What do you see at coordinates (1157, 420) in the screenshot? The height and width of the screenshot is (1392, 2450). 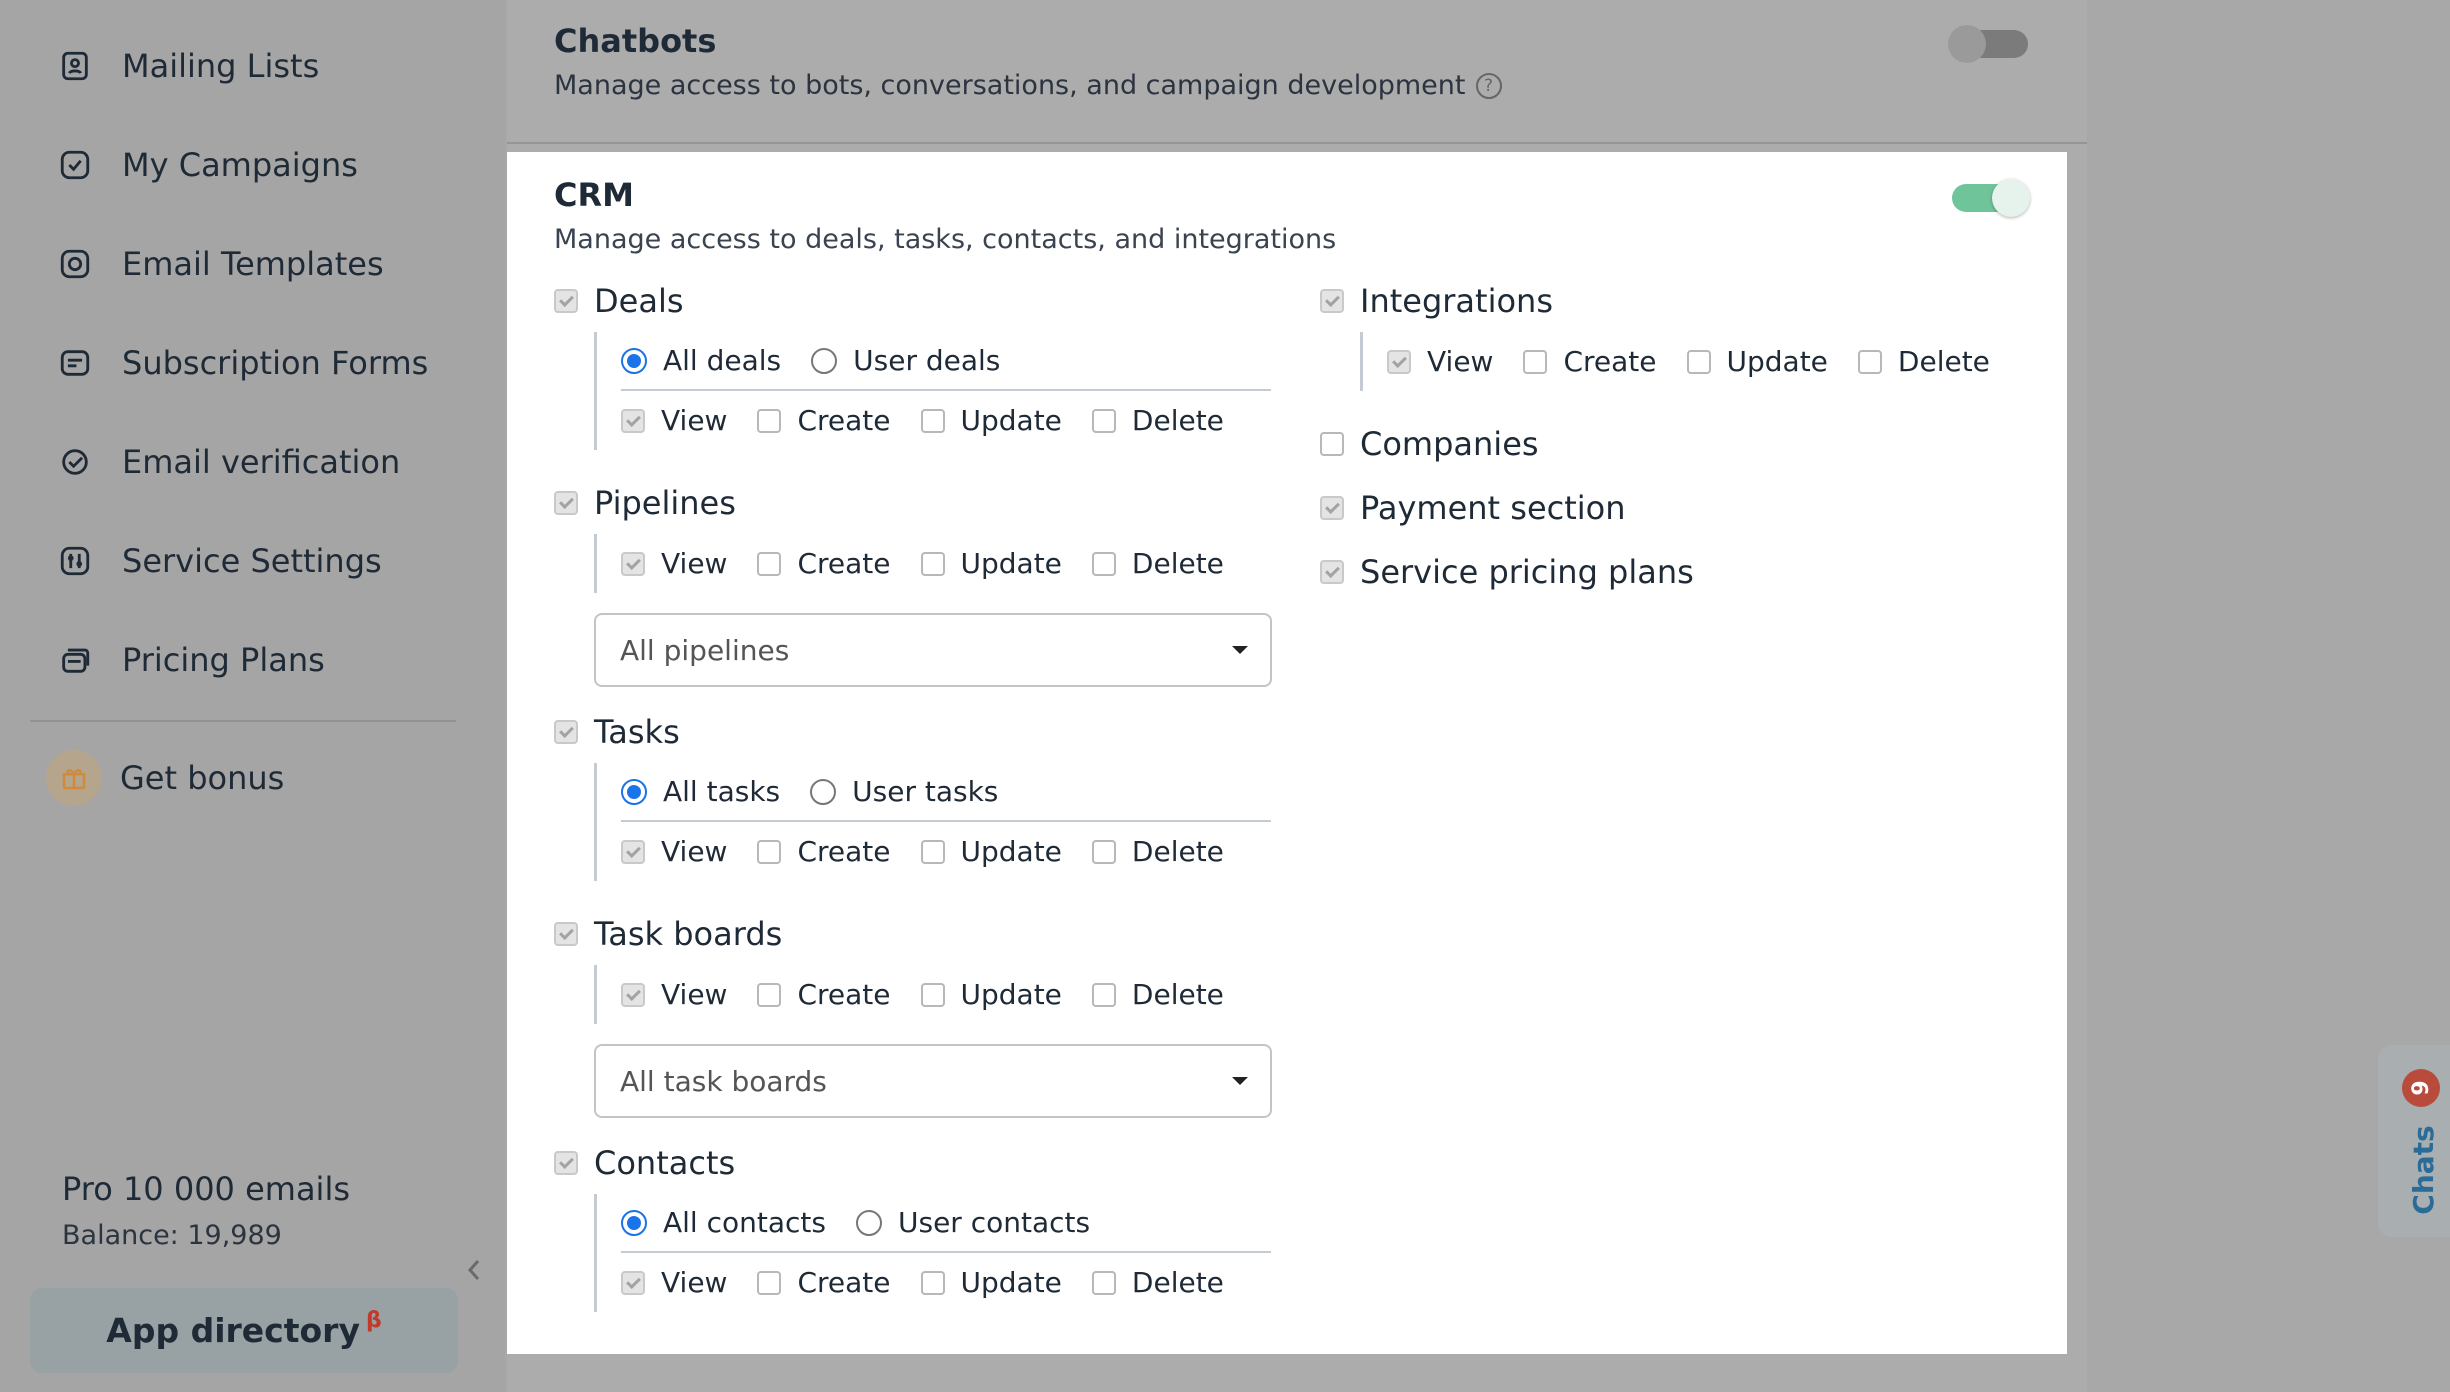 I see `deals-delete-checkbox: Delete` at bounding box center [1157, 420].